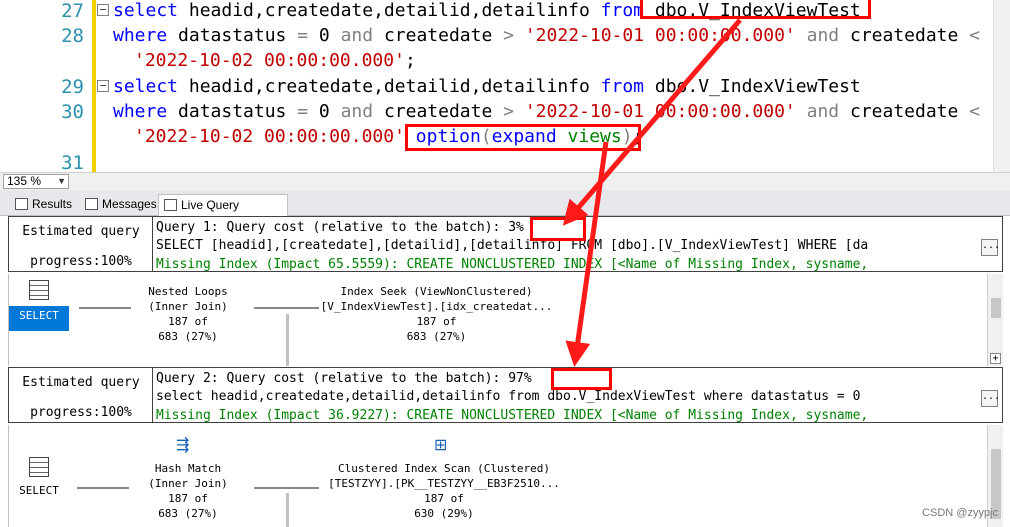 Image resolution: width=1010 pixels, height=527 pixels. What do you see at coordinates (587, 254) in the screenshot?
I see `arrow-option-to-cost2` at bounding box center [587, 254].